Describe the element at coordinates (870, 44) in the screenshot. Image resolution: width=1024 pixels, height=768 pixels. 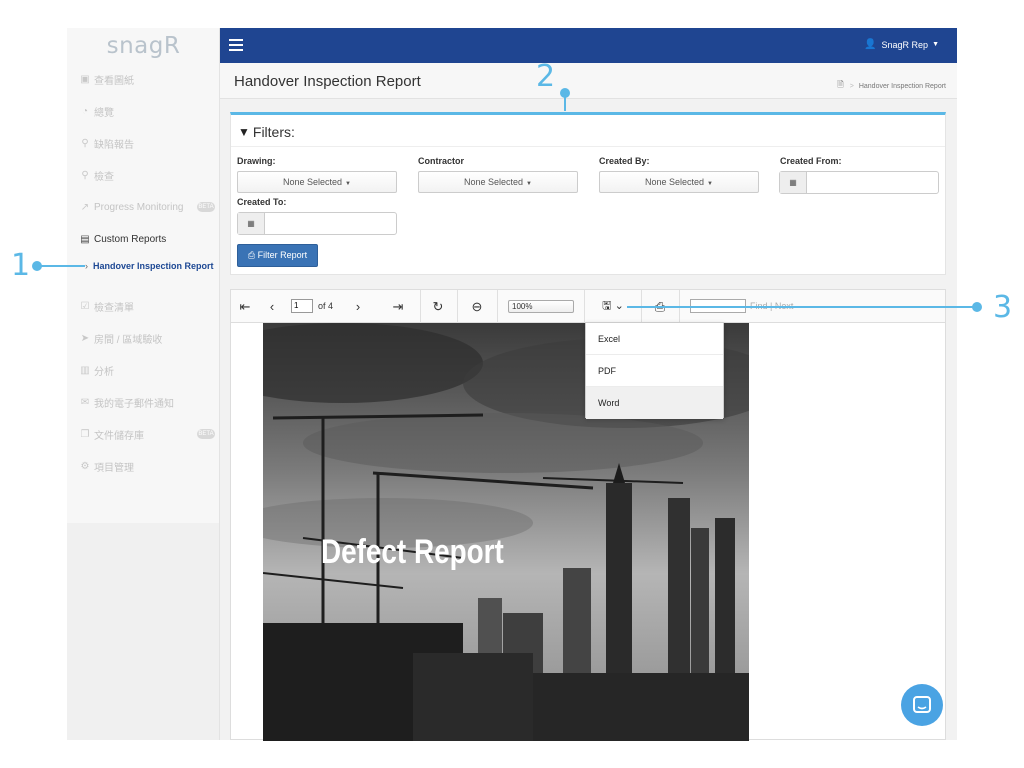
I see `user-icon: 👤` at that location.